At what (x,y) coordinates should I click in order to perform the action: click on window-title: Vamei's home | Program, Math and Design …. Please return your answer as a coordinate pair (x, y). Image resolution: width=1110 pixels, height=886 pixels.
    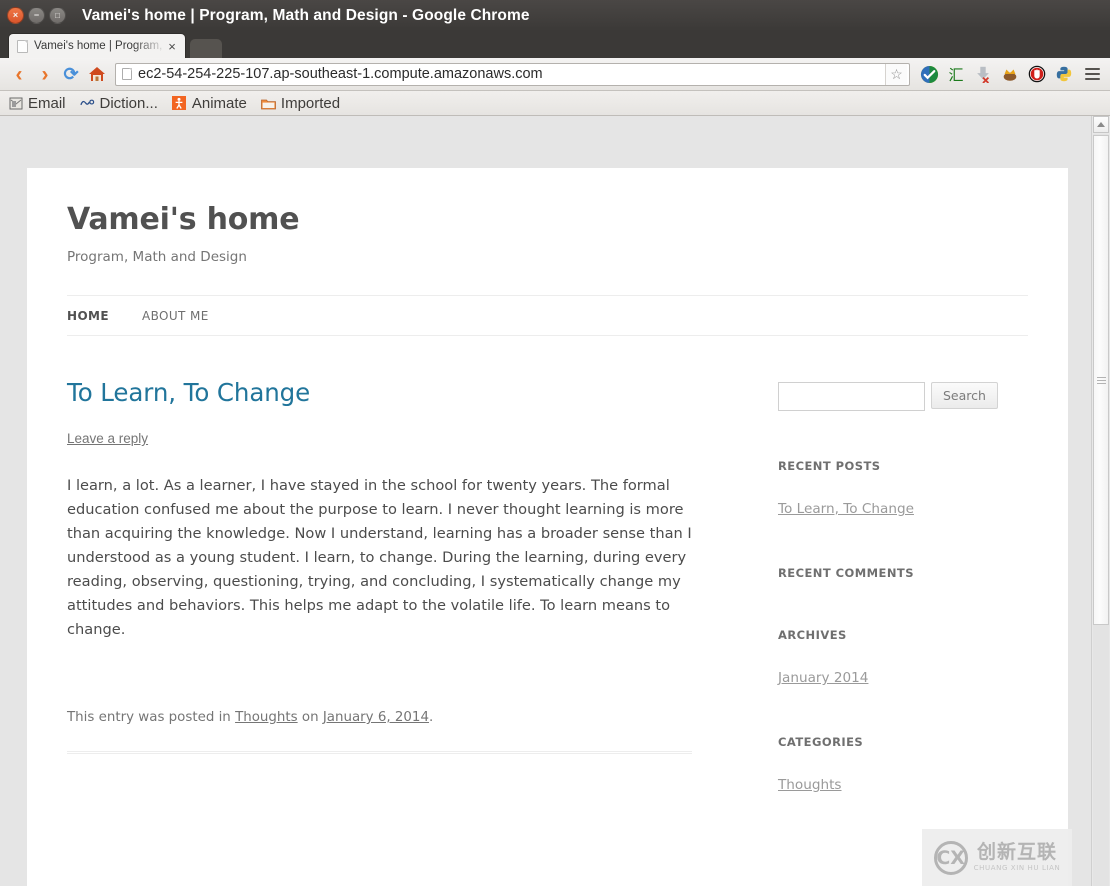
    Looking at the image, I should click on (306, 15).